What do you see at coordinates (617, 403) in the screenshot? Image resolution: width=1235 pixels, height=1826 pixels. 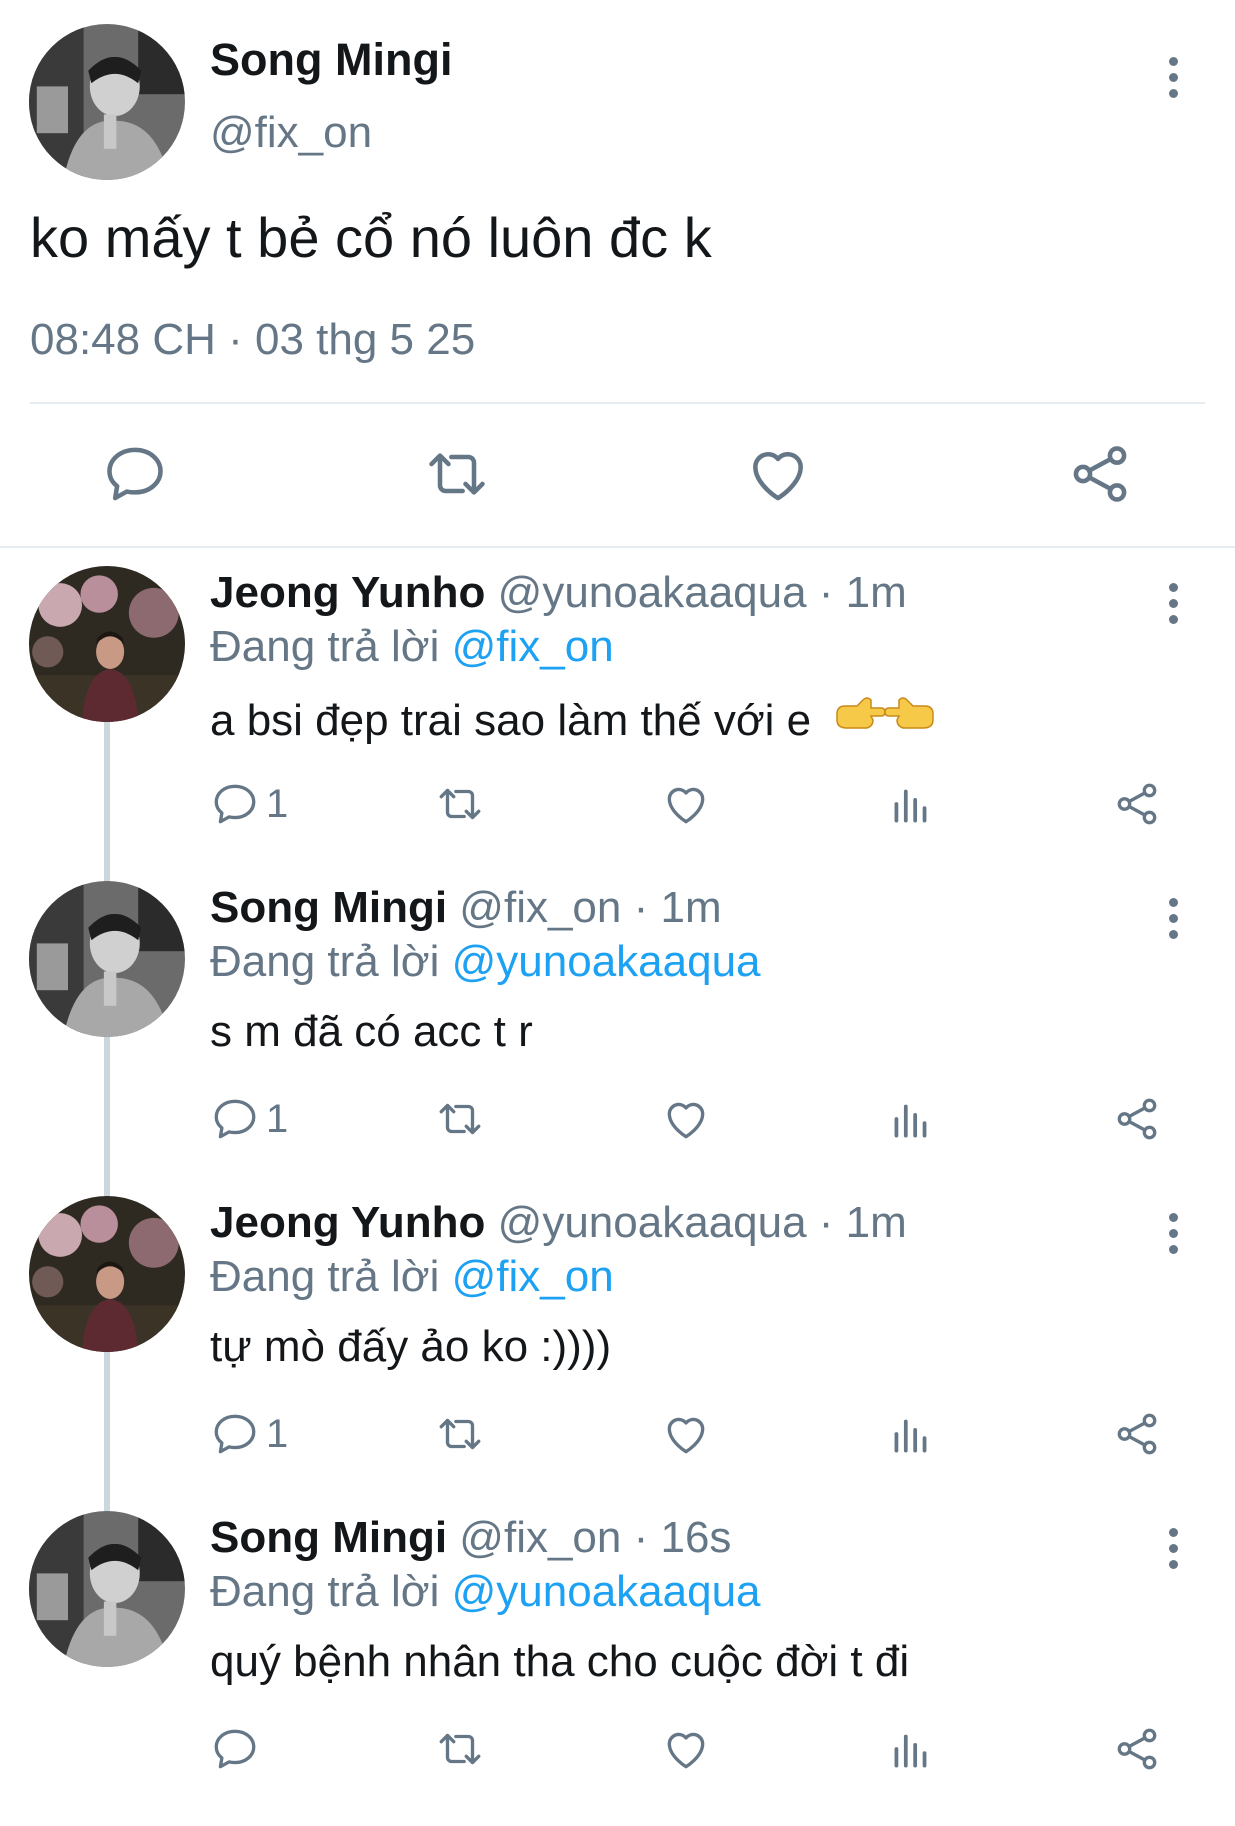 I see `divider` at bounding box center [617, 403].